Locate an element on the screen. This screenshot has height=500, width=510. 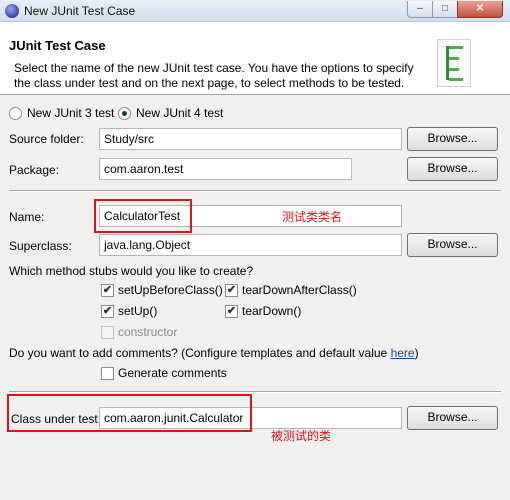
superclass-field: java.lang.Object is located at coordinates (250, 245).